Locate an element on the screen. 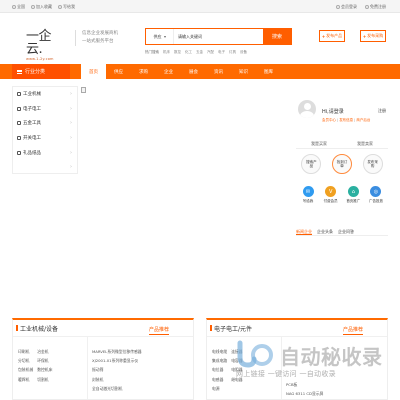 The height and width of the screenshot is (400, 400). tab-qa: 企业问答 is located at coordinates (346, 231).